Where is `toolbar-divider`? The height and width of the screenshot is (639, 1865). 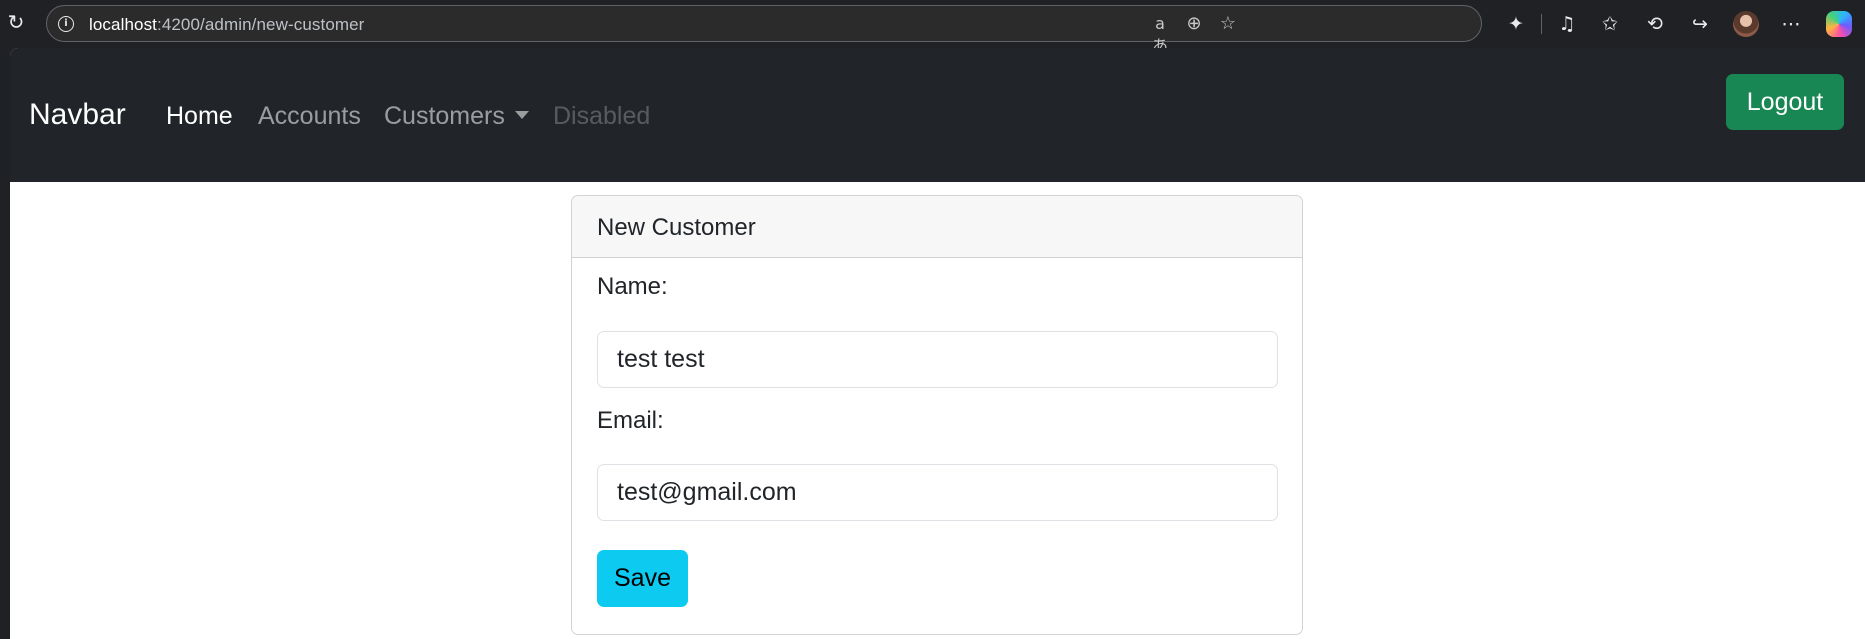 toolbar-divider is located at coordinates (1541, 24).